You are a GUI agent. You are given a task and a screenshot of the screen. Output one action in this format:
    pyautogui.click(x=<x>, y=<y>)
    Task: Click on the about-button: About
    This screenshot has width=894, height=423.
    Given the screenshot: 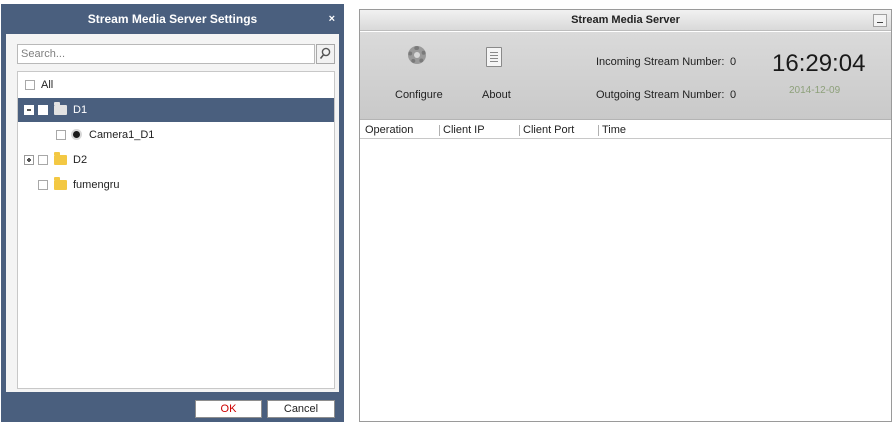 What is the action you would take?
    pyautogui.click(x=495, y=74)
    